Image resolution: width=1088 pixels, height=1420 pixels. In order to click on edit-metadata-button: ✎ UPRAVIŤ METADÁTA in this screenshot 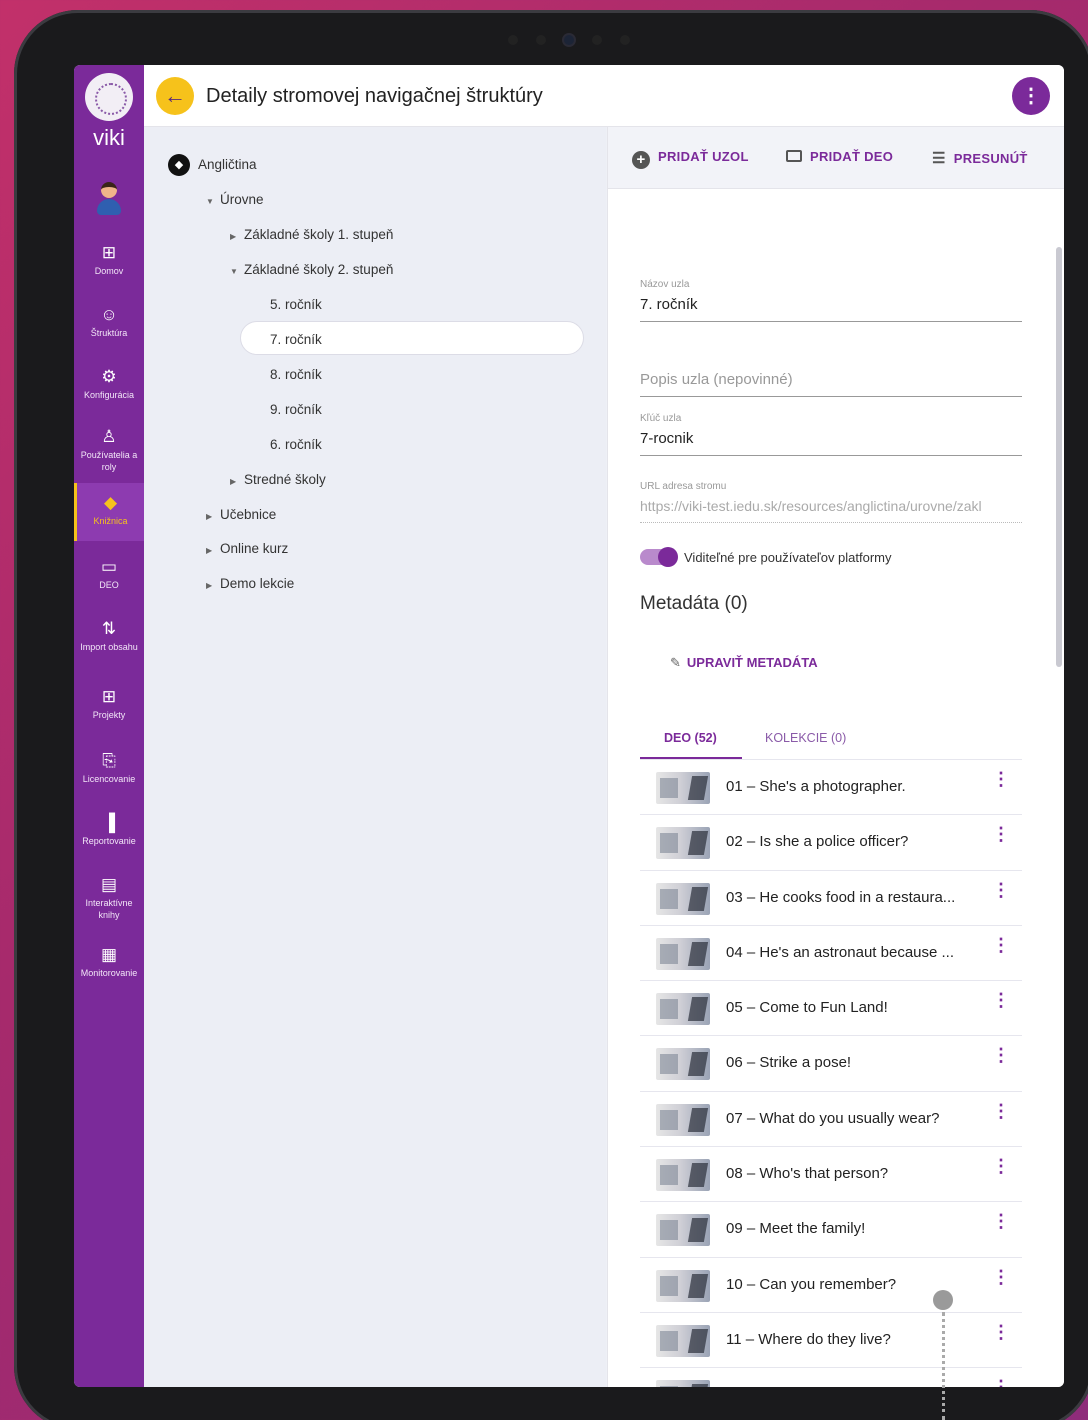, I will do `click(744, 663)`.